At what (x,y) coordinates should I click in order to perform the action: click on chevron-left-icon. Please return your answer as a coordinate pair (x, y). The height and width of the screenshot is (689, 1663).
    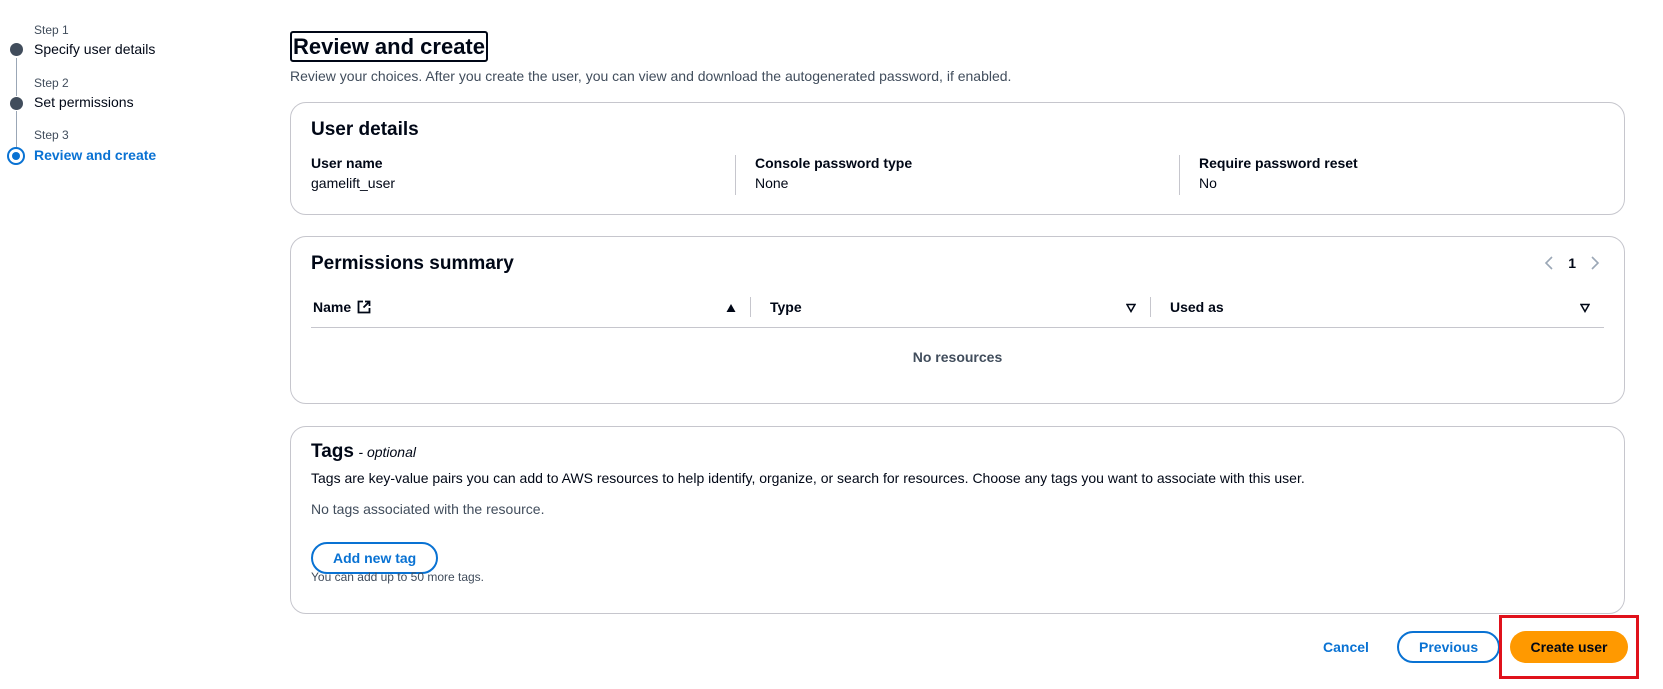
    Looking at the image, I should click on (1549, 263).